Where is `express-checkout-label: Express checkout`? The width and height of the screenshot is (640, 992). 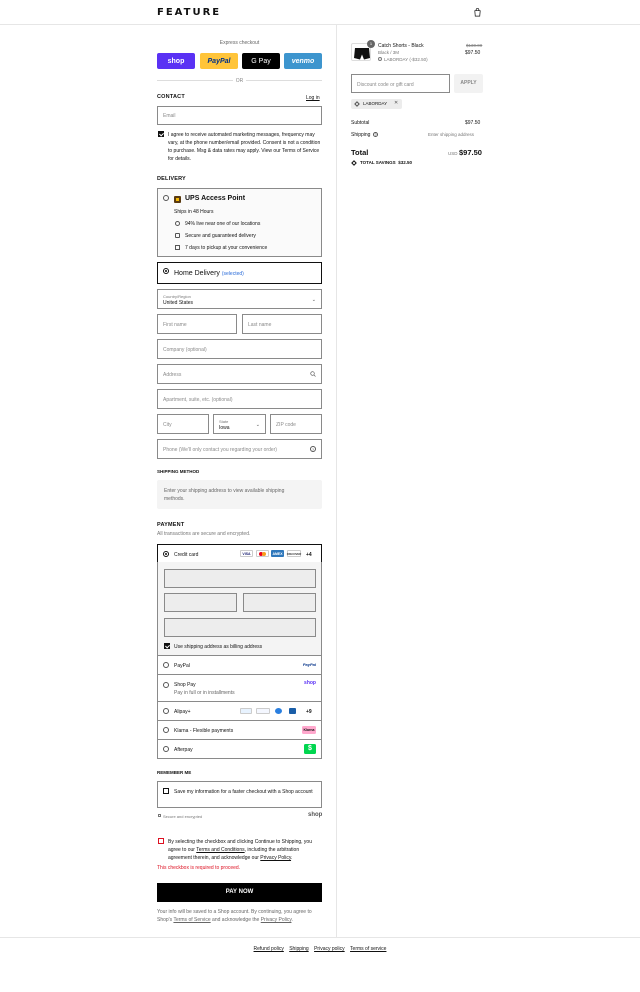 express-checkout-label: Express checkout is located at coordinates (239, 43).